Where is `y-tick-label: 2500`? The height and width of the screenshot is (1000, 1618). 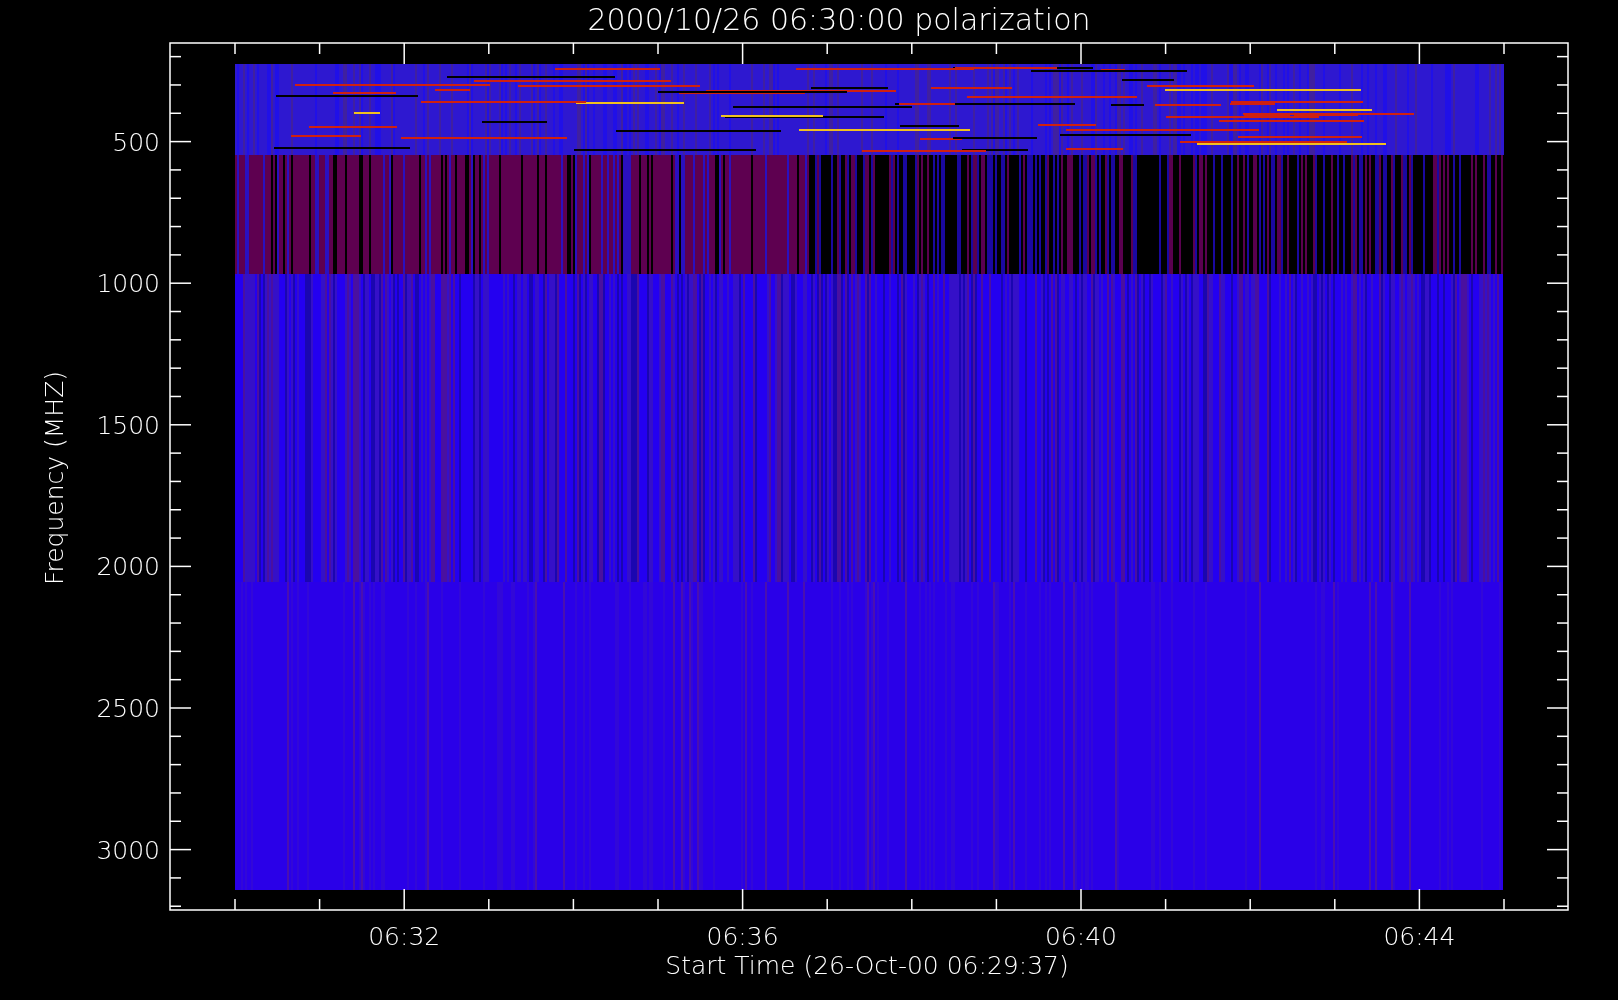
y-tick-label: 2500 is located at coordinates (128, 708).